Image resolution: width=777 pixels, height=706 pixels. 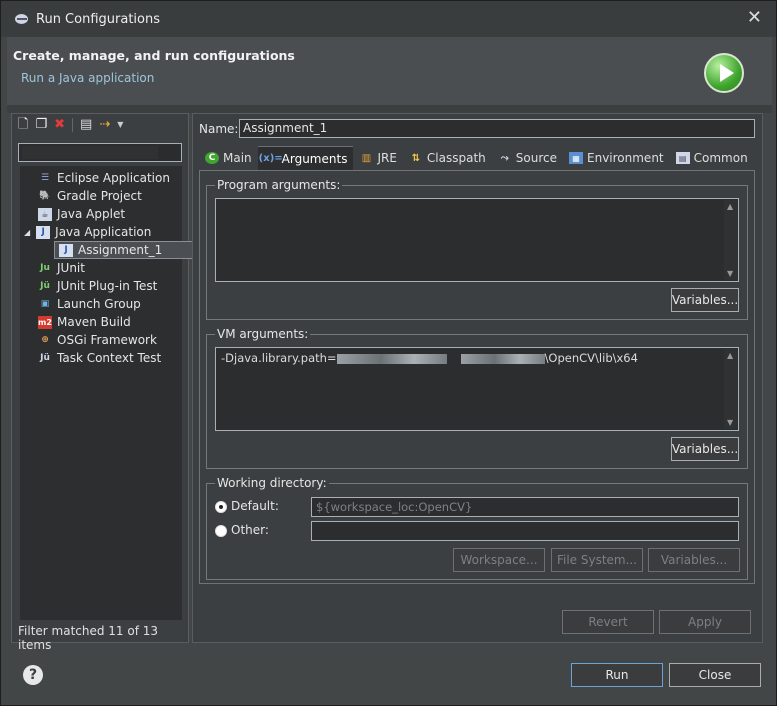 What do you see at coordinates (23, 125) in the screenshot?
I see `new-configuration-icon: 🗋` at bounding box center [23, 125].